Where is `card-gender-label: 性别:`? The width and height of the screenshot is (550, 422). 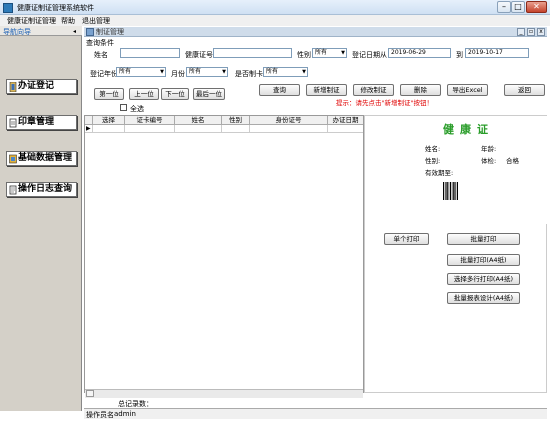 card-gender-label: 性别: is located at coordinates (433, 161).